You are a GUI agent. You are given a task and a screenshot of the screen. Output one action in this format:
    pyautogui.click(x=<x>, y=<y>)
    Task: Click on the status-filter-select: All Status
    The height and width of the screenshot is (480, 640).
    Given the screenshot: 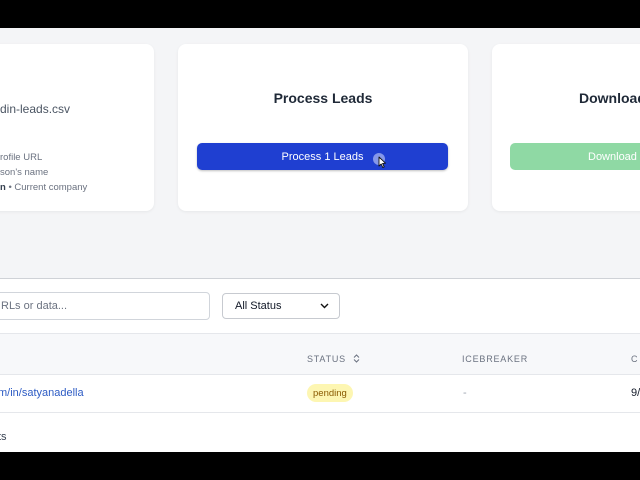 What is the action you would take?
    pyautogui.click(x=281, y=306)
    